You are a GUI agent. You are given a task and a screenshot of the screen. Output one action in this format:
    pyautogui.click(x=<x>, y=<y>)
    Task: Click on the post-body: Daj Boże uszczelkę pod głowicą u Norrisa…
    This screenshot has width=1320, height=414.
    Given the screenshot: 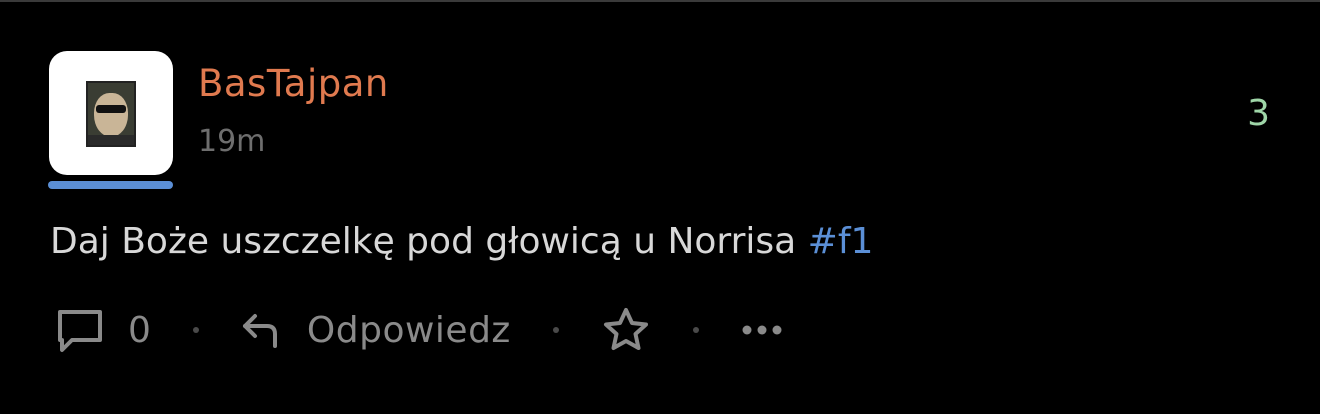 What is the action you would take?
    pyautogui.click(x=461, y=241)
    